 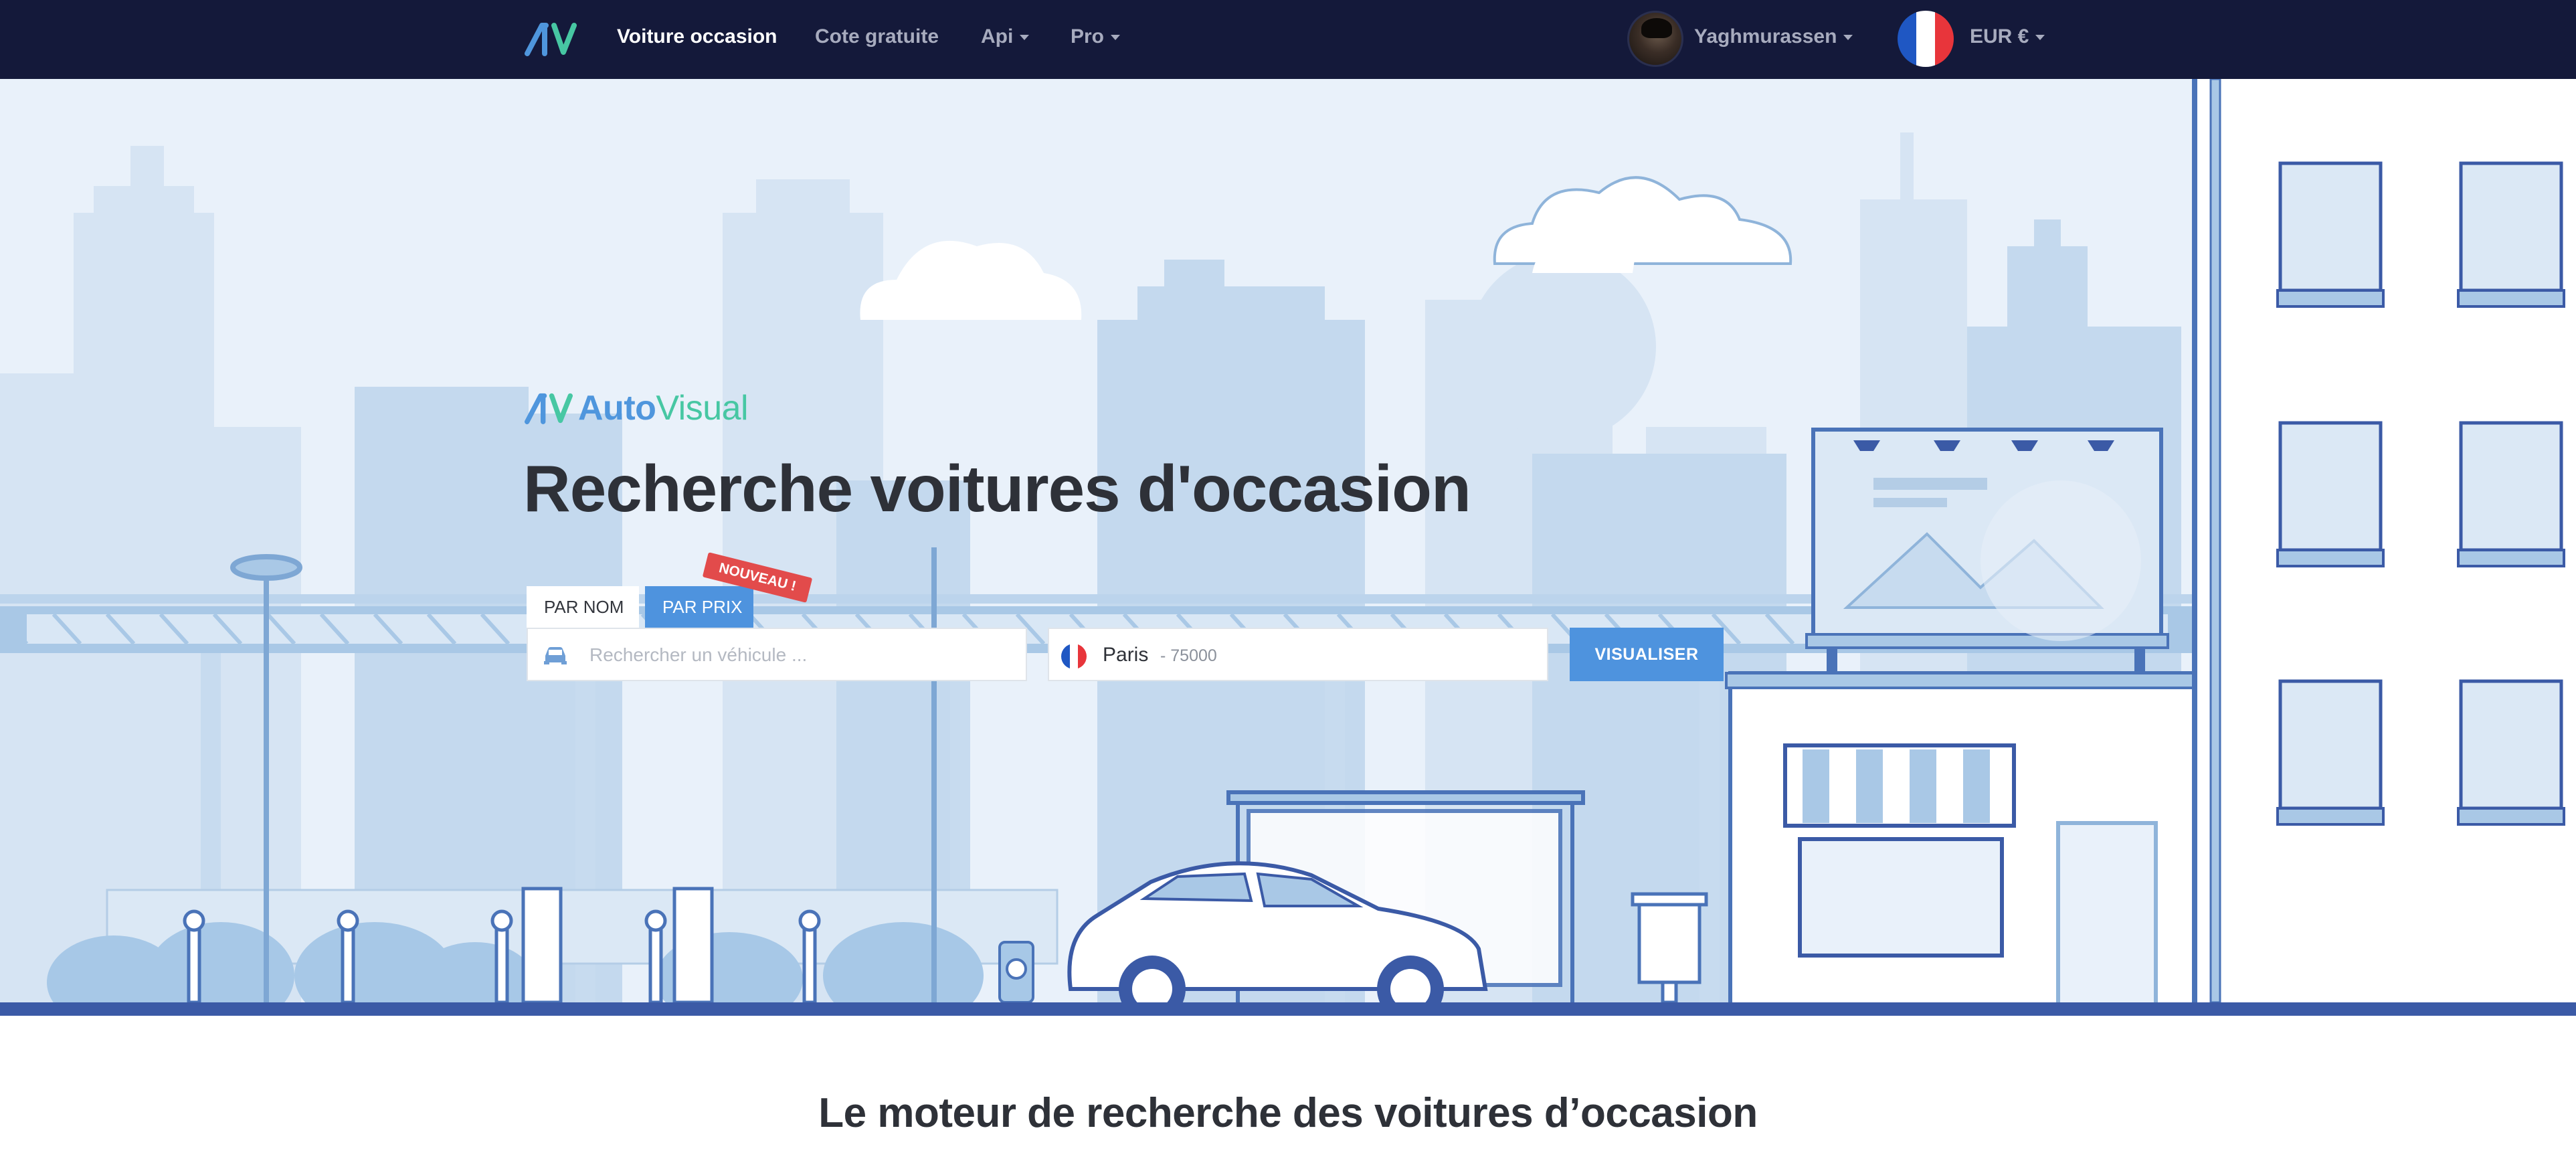 I want to click on vehicle-search-input, so click(x=800, y=655).